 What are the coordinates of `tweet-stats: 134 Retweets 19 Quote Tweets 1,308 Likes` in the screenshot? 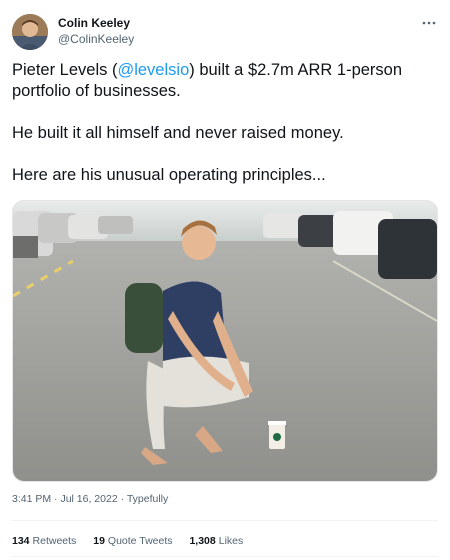 It's located at (134, 541).